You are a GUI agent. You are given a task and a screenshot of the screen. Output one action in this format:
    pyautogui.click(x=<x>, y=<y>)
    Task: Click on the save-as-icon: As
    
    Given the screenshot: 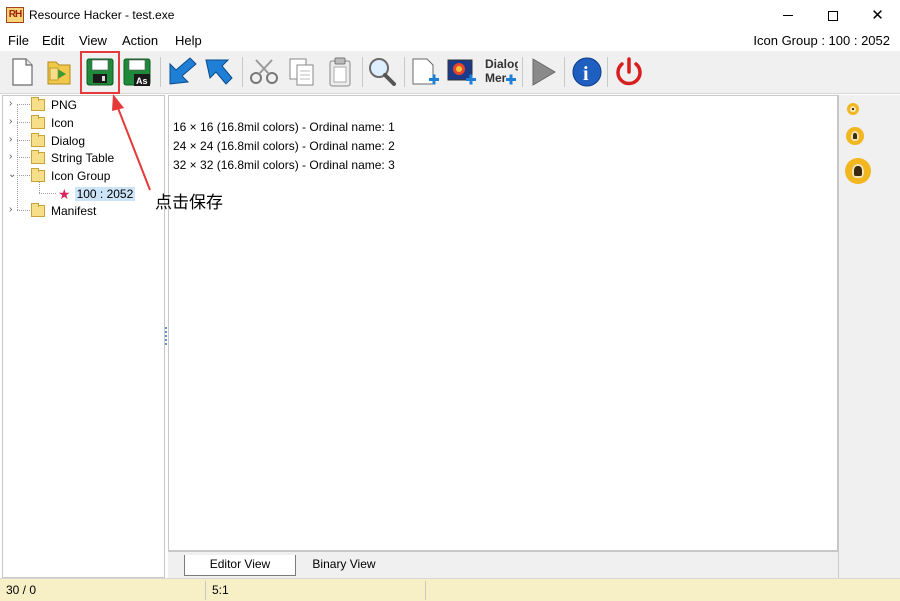 What is the action you would take?
    pyautogui.click(x=137, y=72)
    